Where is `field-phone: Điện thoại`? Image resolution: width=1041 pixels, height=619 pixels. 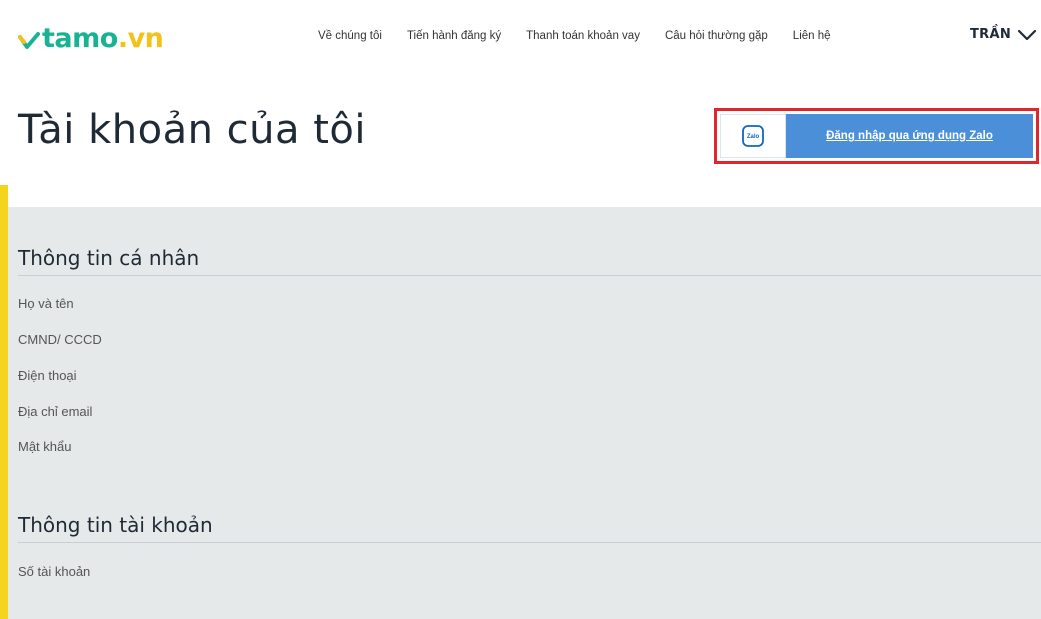
field-phone: Điện thoại is located at coordinates (47, 375).